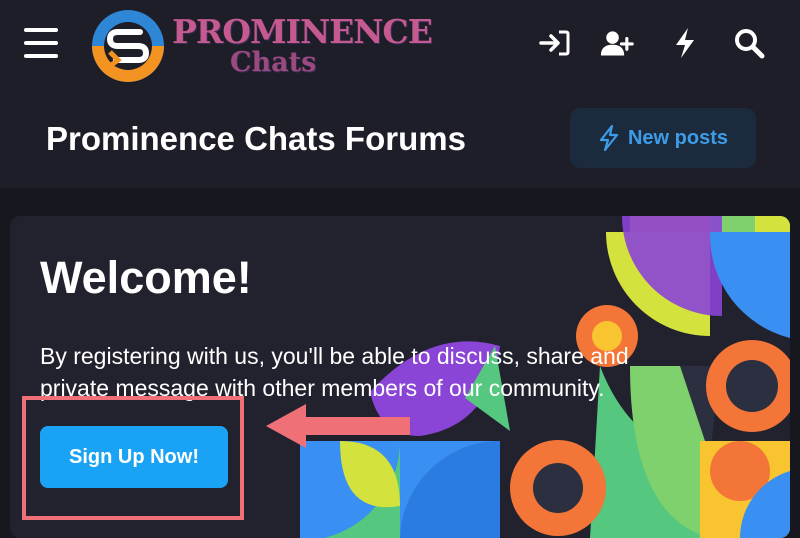 The image size is (800, 538). I want to click on welcome-heading: Welcome!, so click(146, 277).